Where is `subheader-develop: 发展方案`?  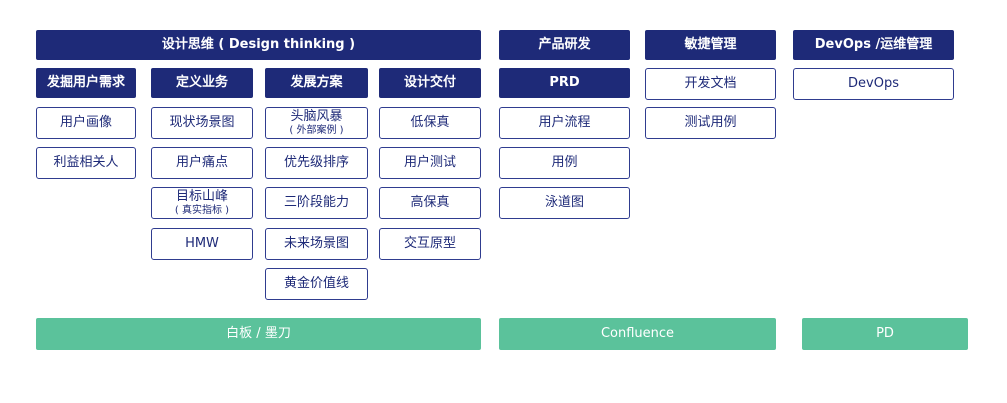
subheader-develop: 发展方案 is located at coordinates (316, 83).